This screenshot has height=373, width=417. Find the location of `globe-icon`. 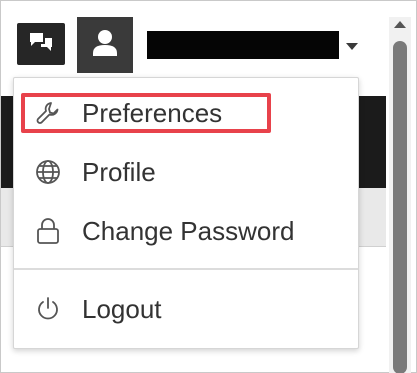

globe-icon is located at coordinates (48, 172).